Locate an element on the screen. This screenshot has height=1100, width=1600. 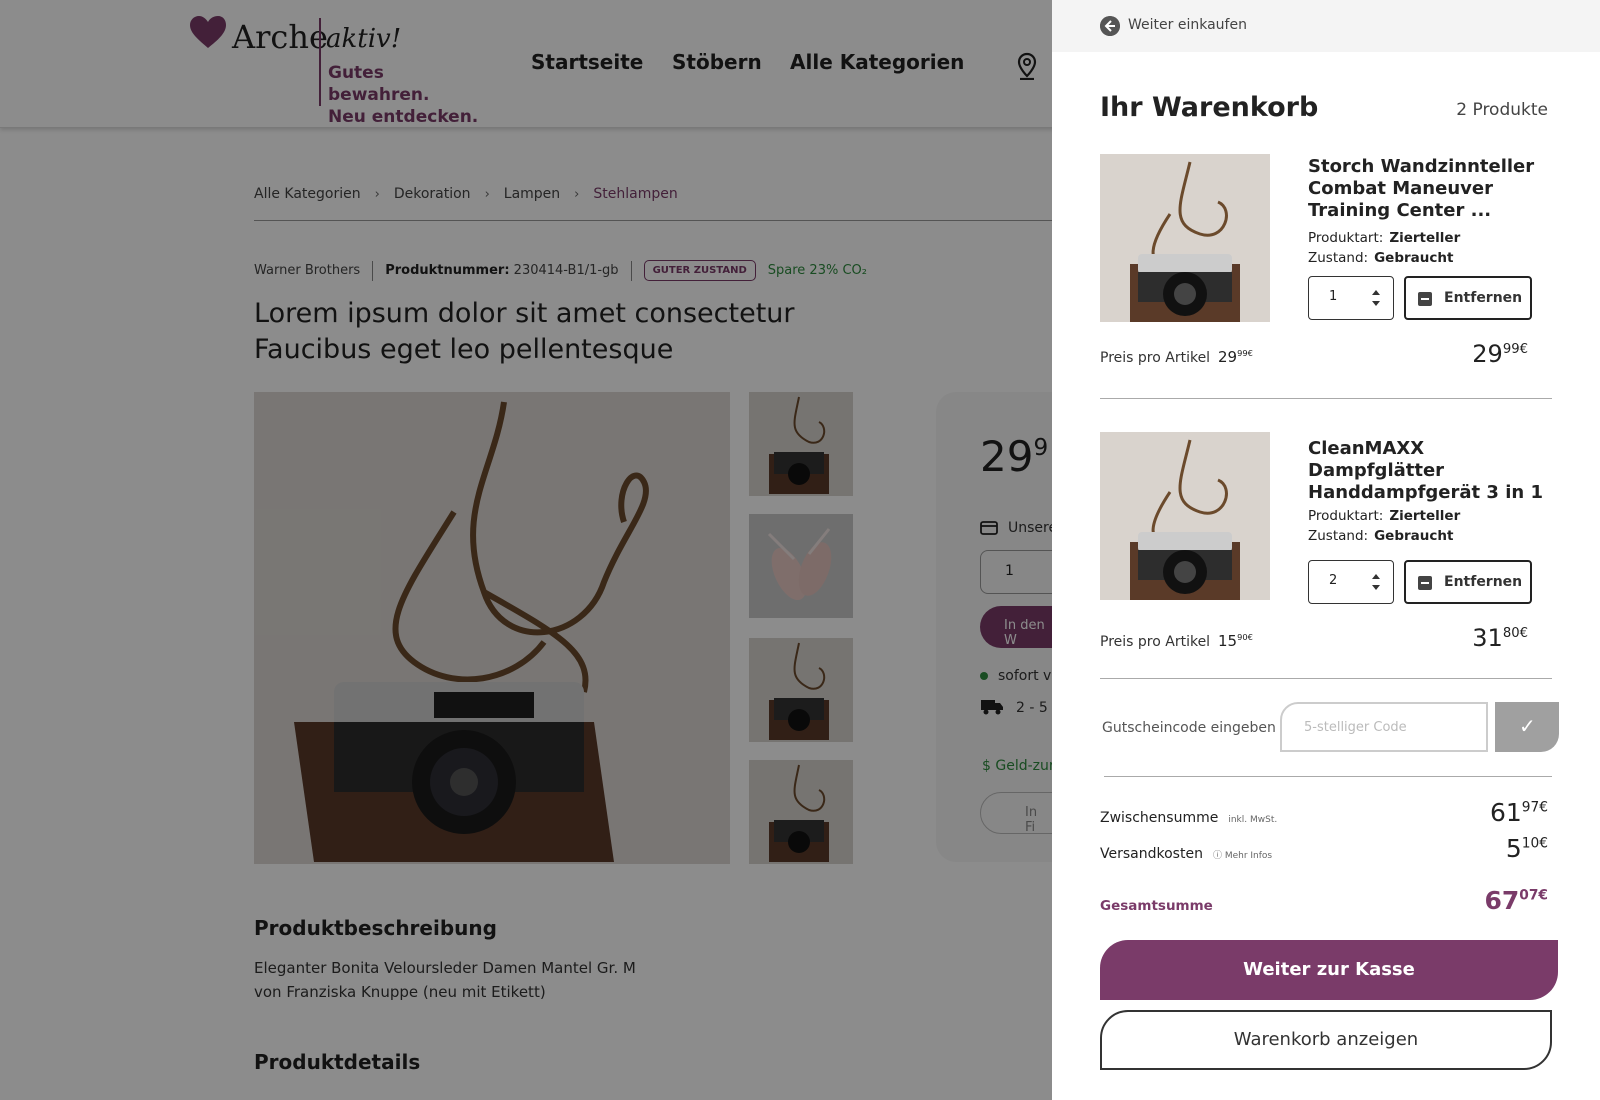
total-sup: 07€ is located at coordinates (1533, 895).